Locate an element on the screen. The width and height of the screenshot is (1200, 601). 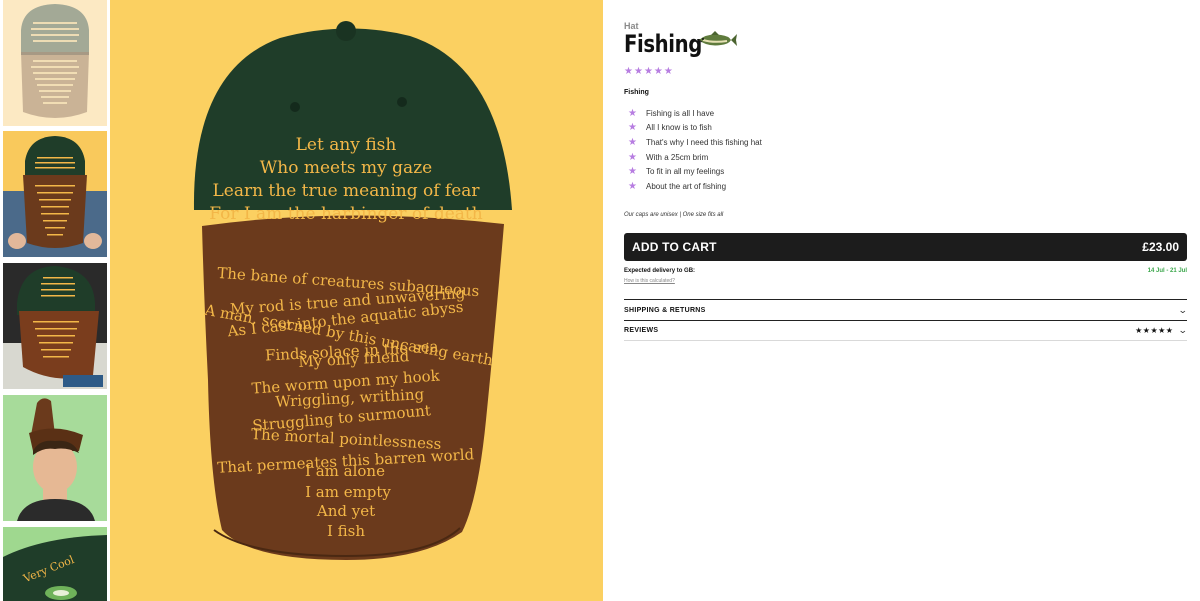
thumbnail-5: Very Cool is located at coordinates (55, 564).